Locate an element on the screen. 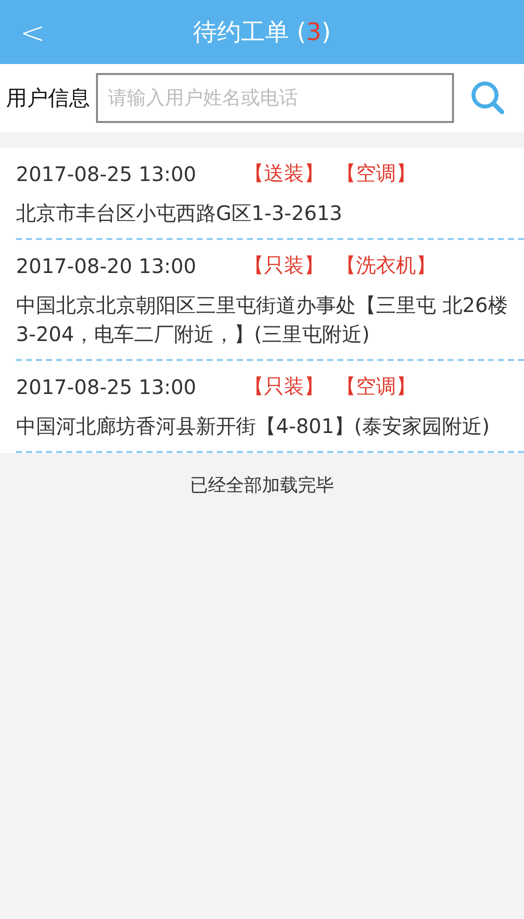 The image size is (524, 919). load-complete-text: 已经全部加载完毕 is located at coordinates (262, 485).